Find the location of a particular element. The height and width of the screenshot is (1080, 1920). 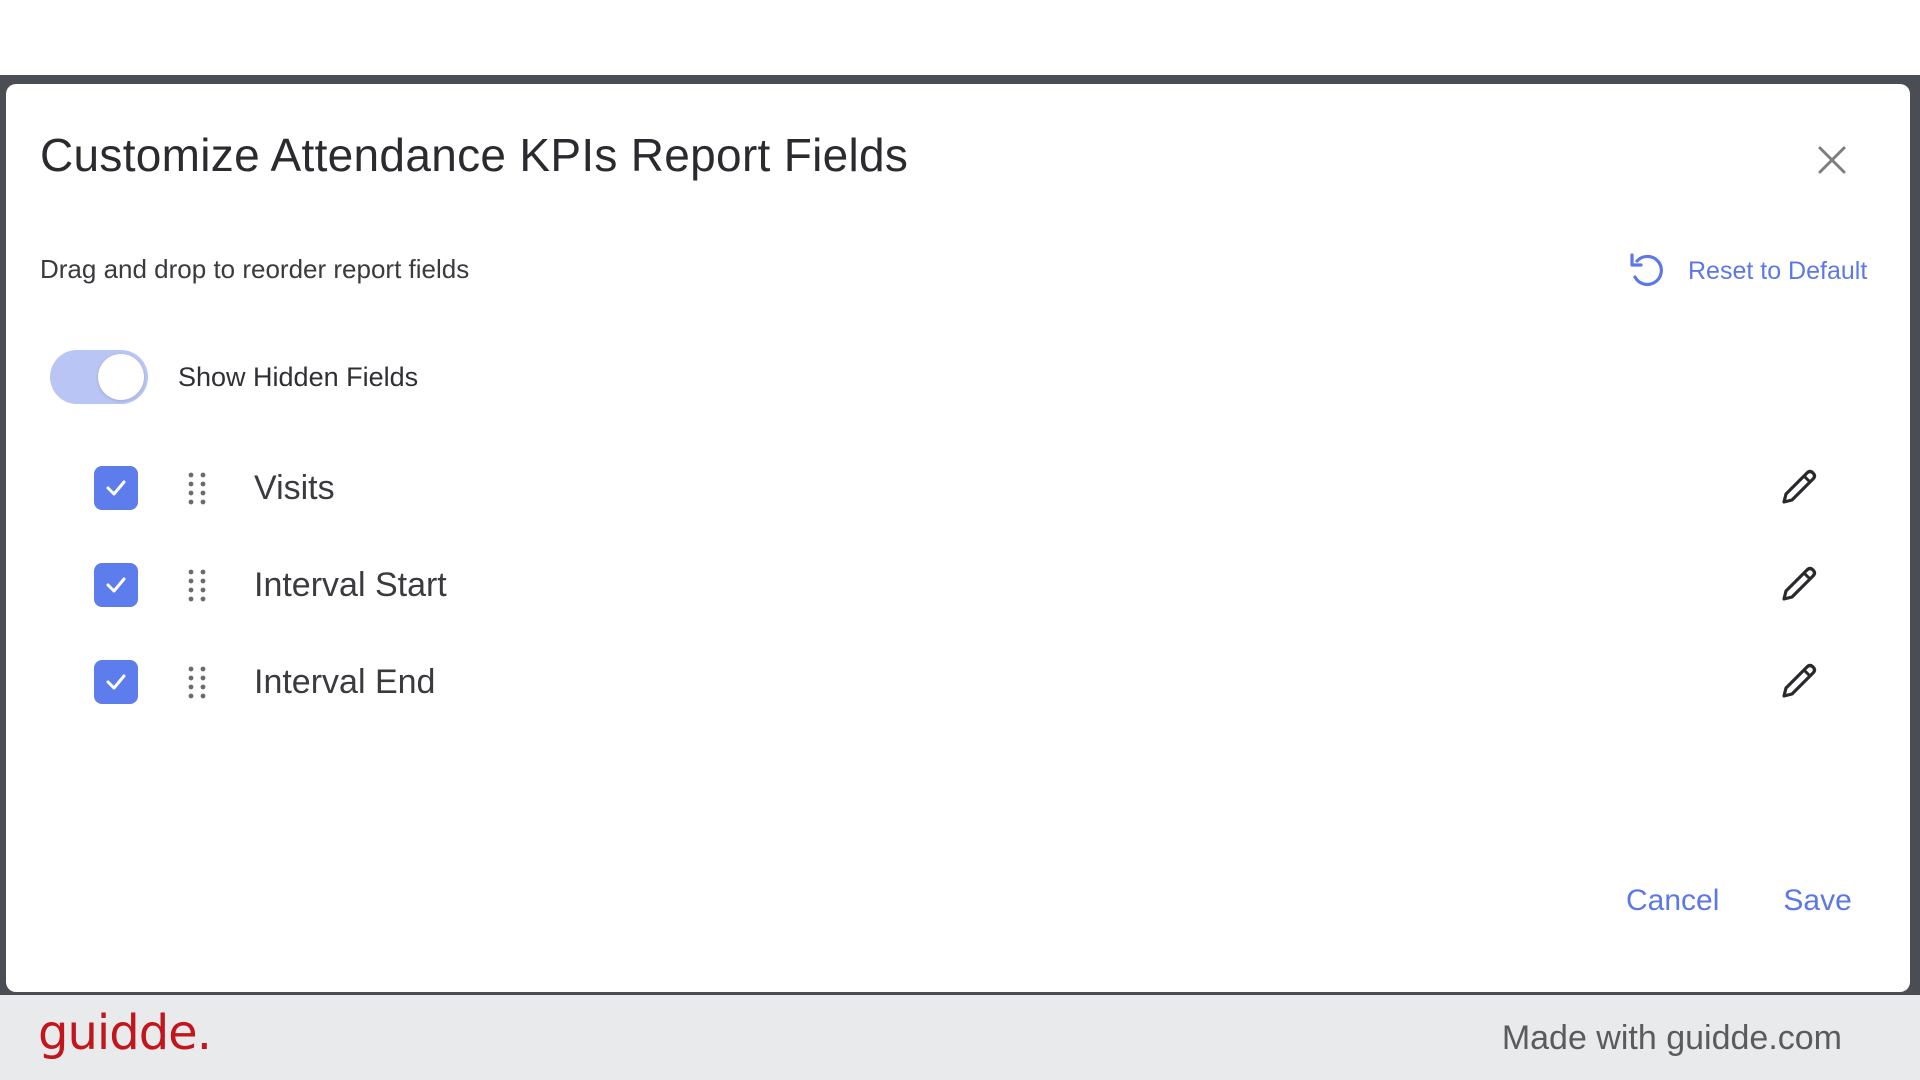

edit-field-button-interval-end is located at coordinates (1798, 682).